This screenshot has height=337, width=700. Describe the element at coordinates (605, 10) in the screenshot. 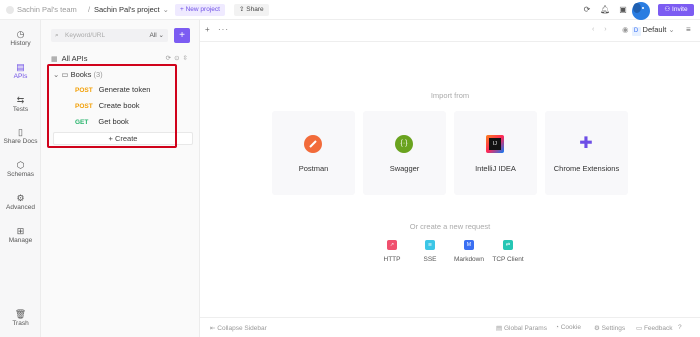

I see `bell-icon: 🔔︎` at that location.